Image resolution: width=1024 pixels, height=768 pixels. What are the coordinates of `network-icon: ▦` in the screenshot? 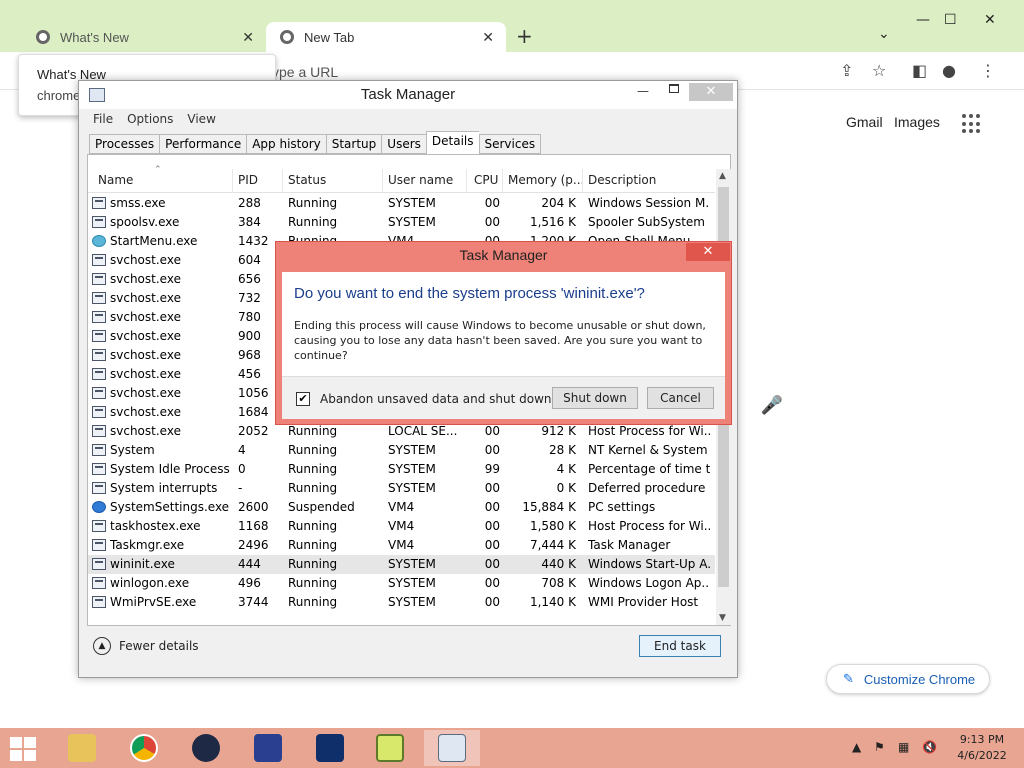 It's located at (903, 747).